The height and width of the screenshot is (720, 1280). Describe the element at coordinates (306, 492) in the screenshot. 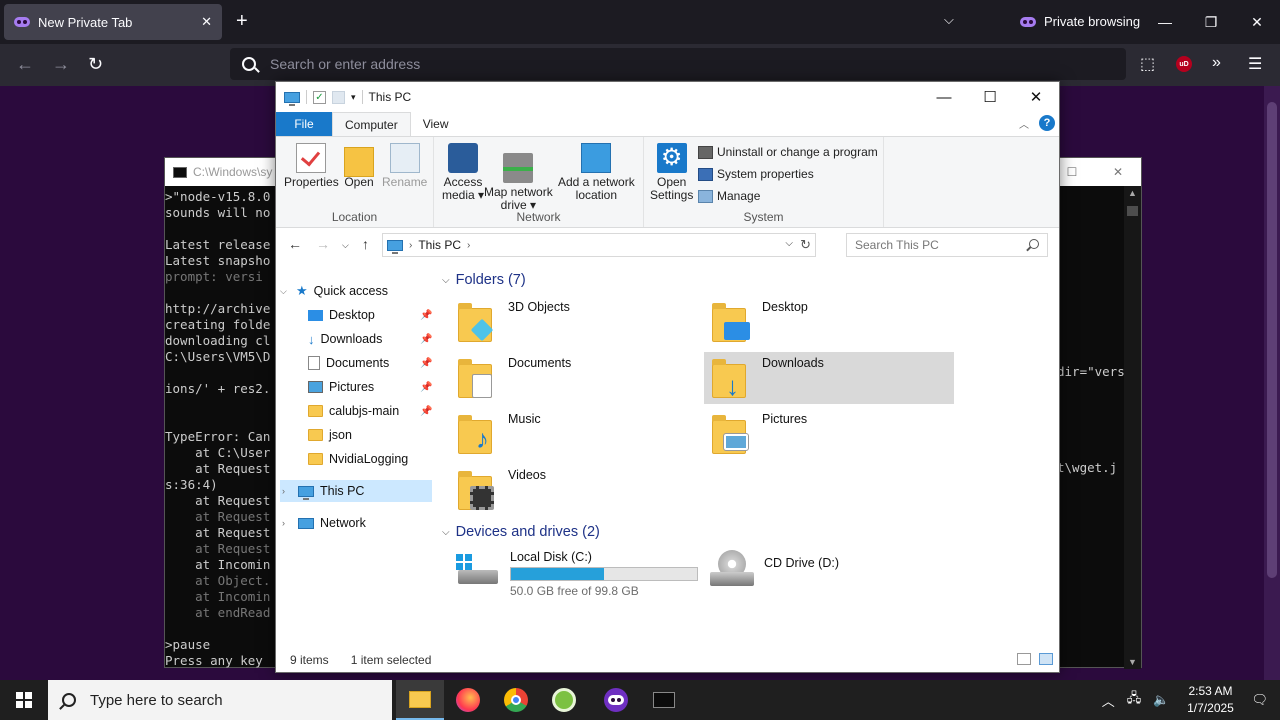

I see `this-pc-icon` at that location.